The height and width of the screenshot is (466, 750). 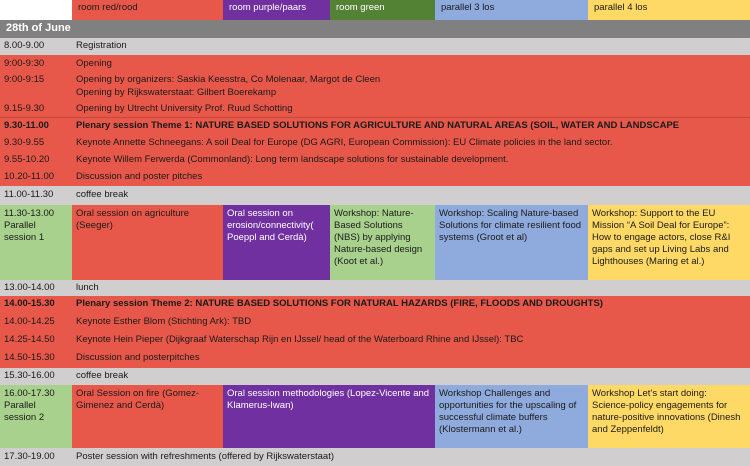 I want to click on lunch-row: 13.00-14.00 lunch, so click(x=375, y=288).